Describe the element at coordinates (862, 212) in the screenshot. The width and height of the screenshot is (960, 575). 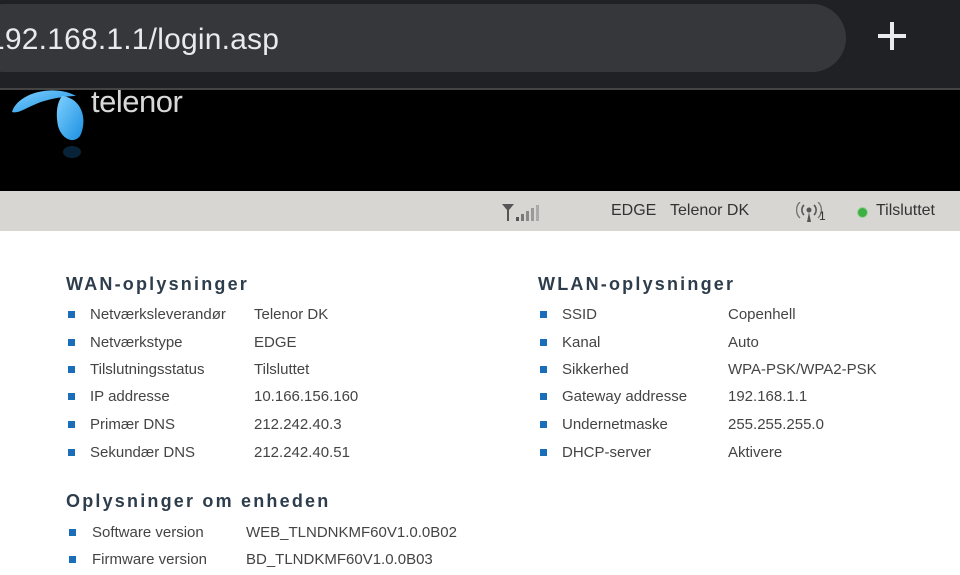
I see `connection-status-dot-icon` at that location.